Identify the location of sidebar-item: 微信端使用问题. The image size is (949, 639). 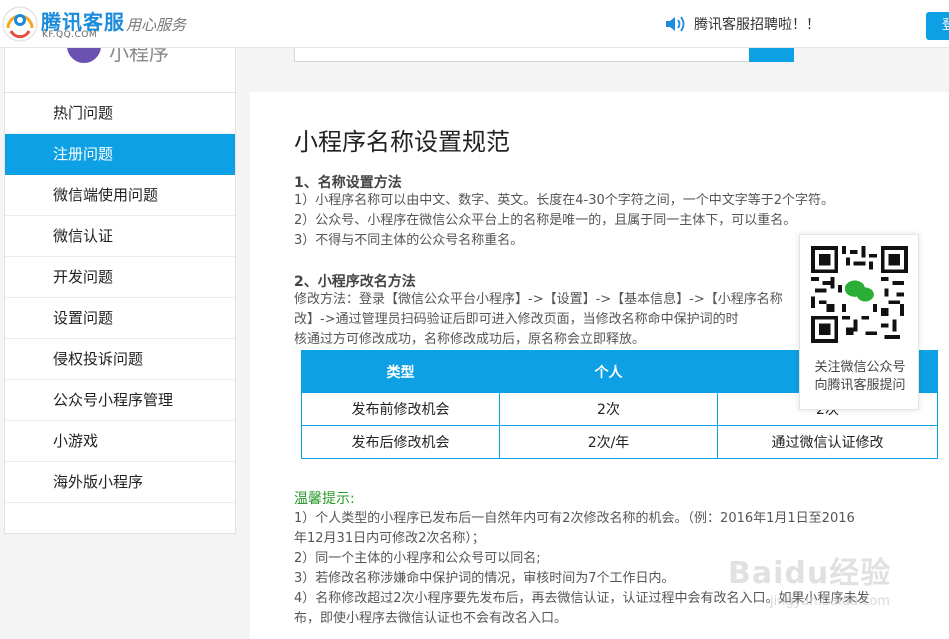
(120, 195).